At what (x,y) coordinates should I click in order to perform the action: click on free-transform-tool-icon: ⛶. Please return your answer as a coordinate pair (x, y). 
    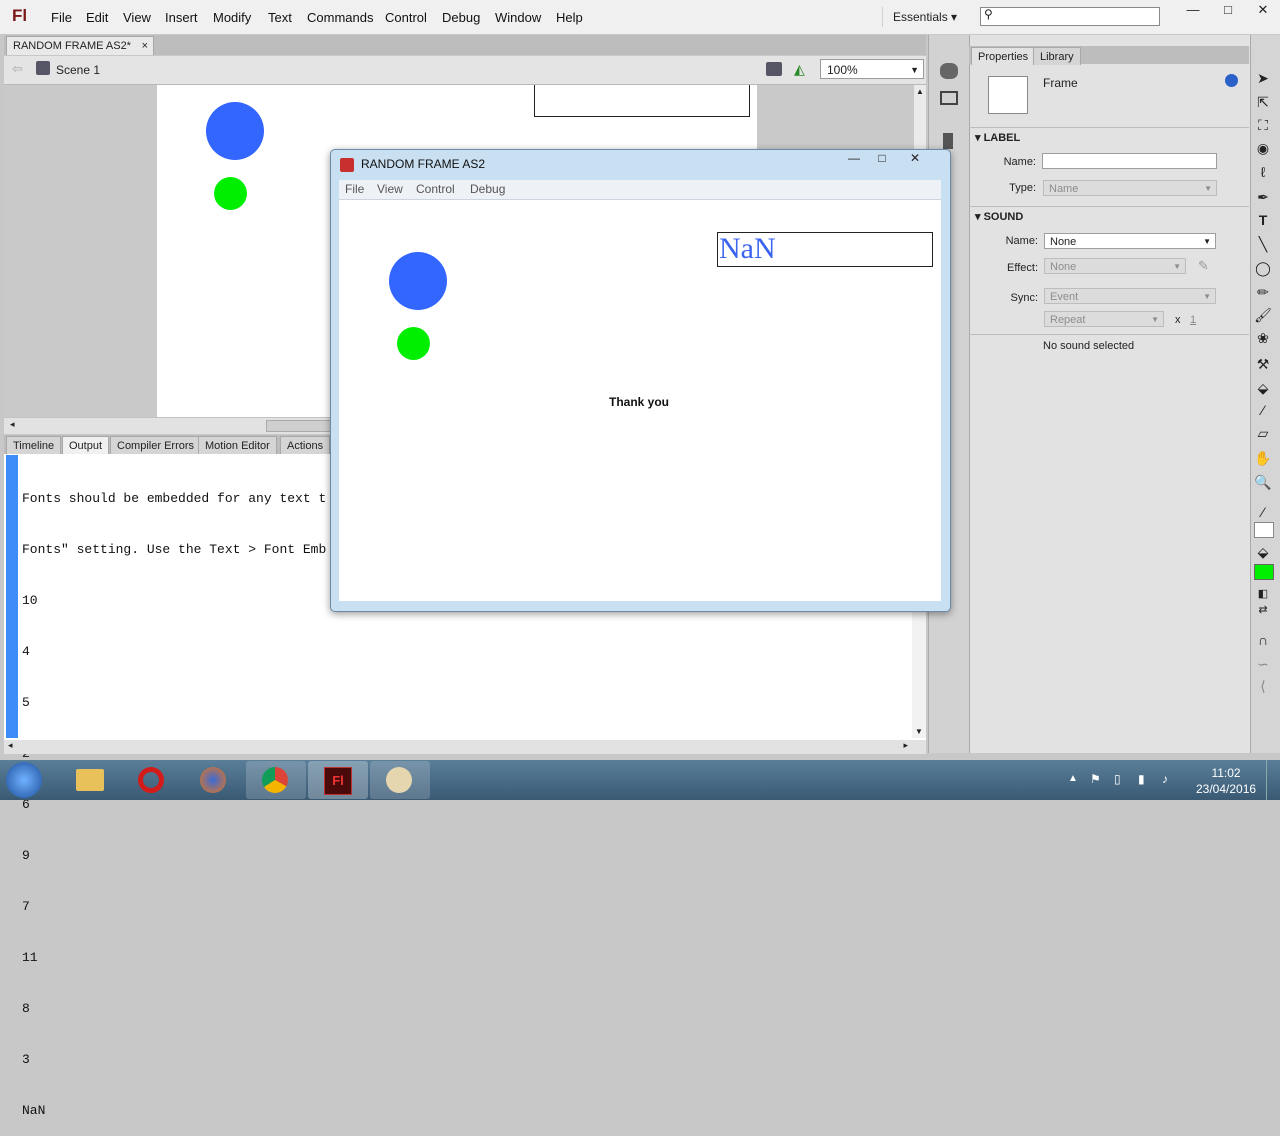
    Looking at the image, I should click on (1263, 125).